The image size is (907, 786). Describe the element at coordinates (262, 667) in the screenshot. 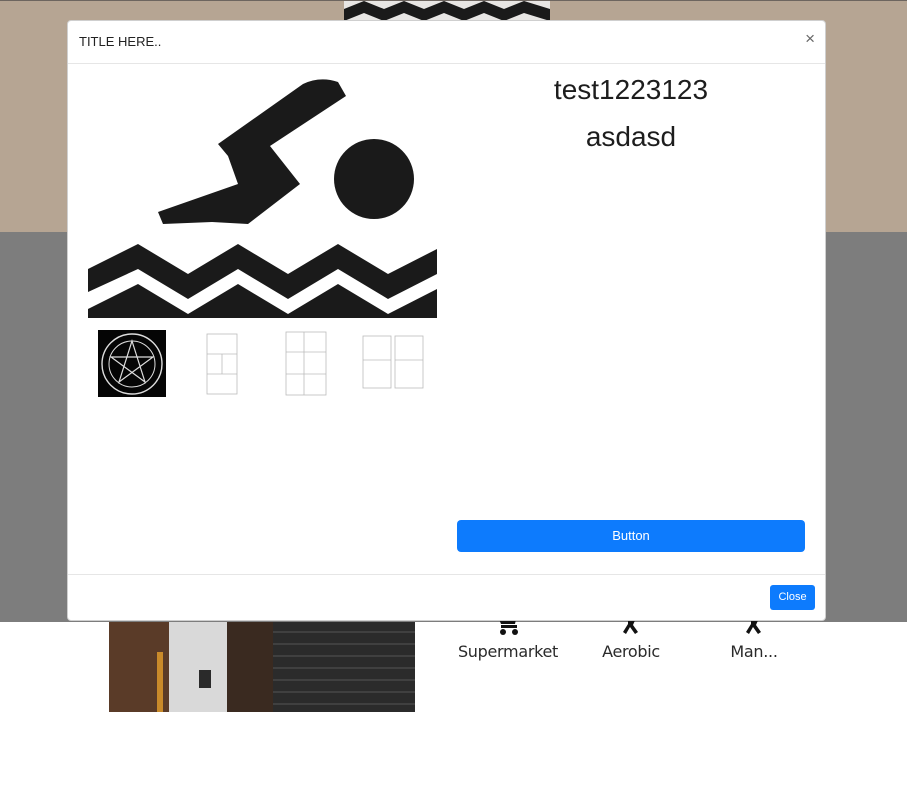

I see `property-photo` at that location.